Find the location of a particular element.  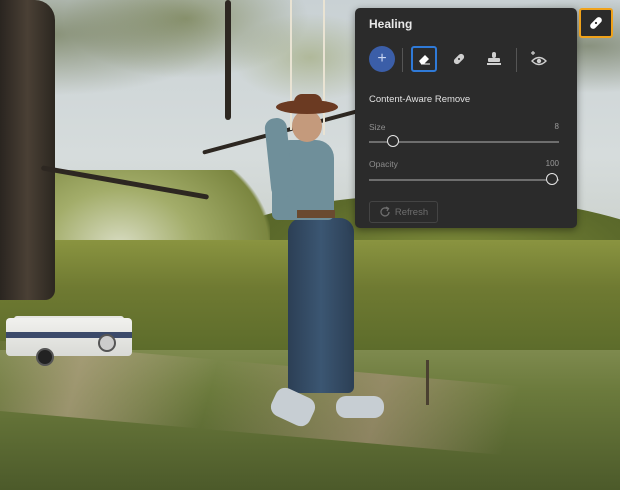

opacity-label: Opacity is located at coordinates (383, 164).